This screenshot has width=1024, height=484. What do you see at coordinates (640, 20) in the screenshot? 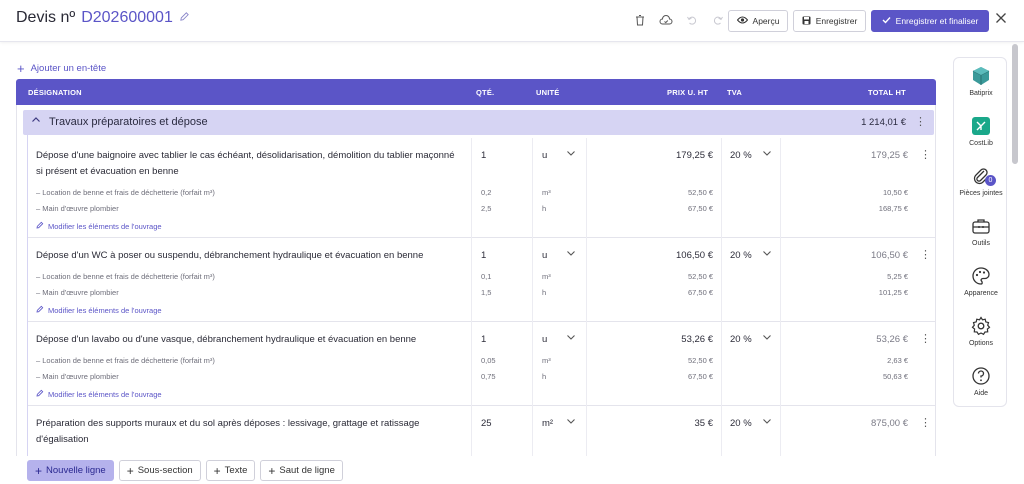
I see `trash-icon` at bounding box center [640, 20].